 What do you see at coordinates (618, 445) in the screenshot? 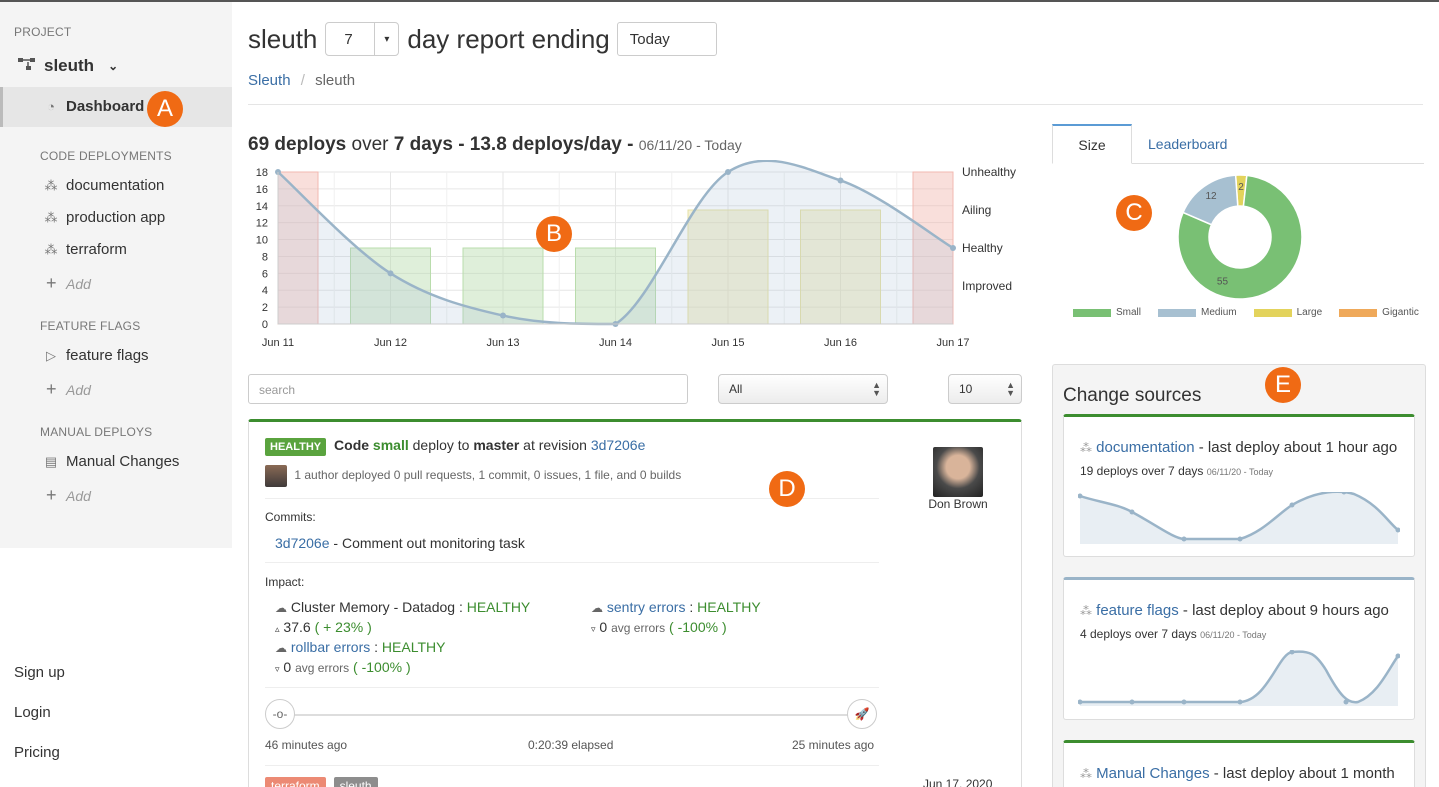
I see `revision-link: 3d7206e` at bounding box center [618, 445].